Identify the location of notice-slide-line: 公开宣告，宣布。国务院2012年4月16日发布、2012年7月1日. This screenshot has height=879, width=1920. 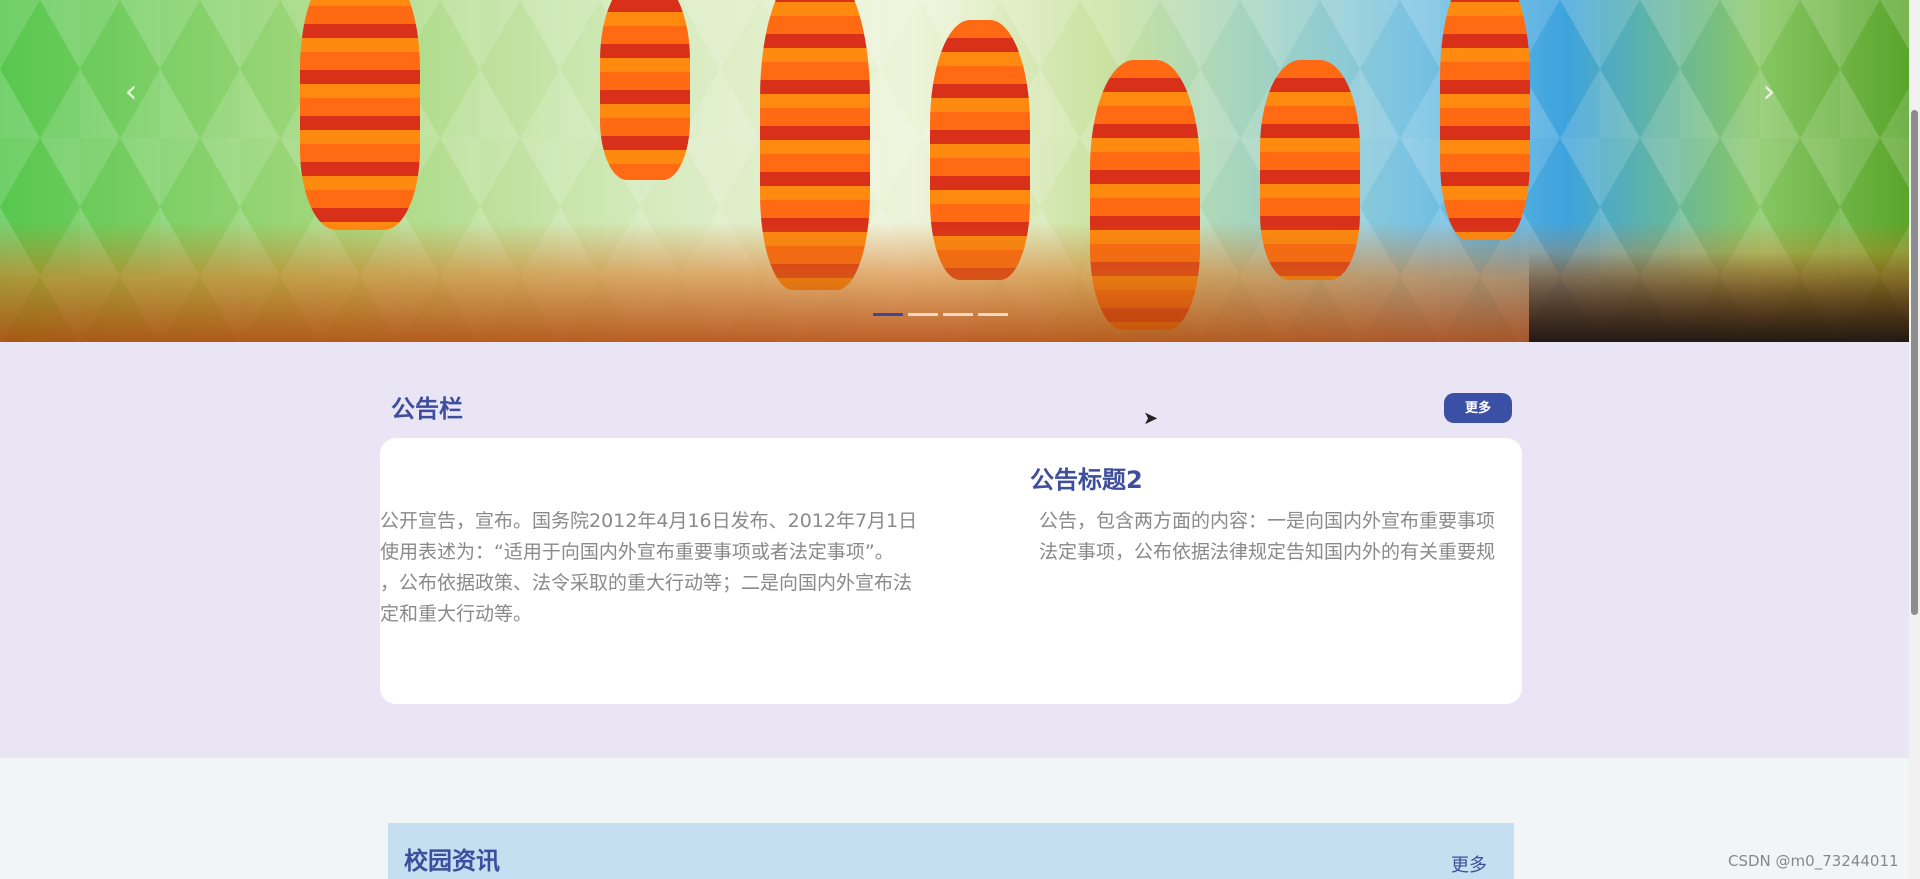
(649, 521).